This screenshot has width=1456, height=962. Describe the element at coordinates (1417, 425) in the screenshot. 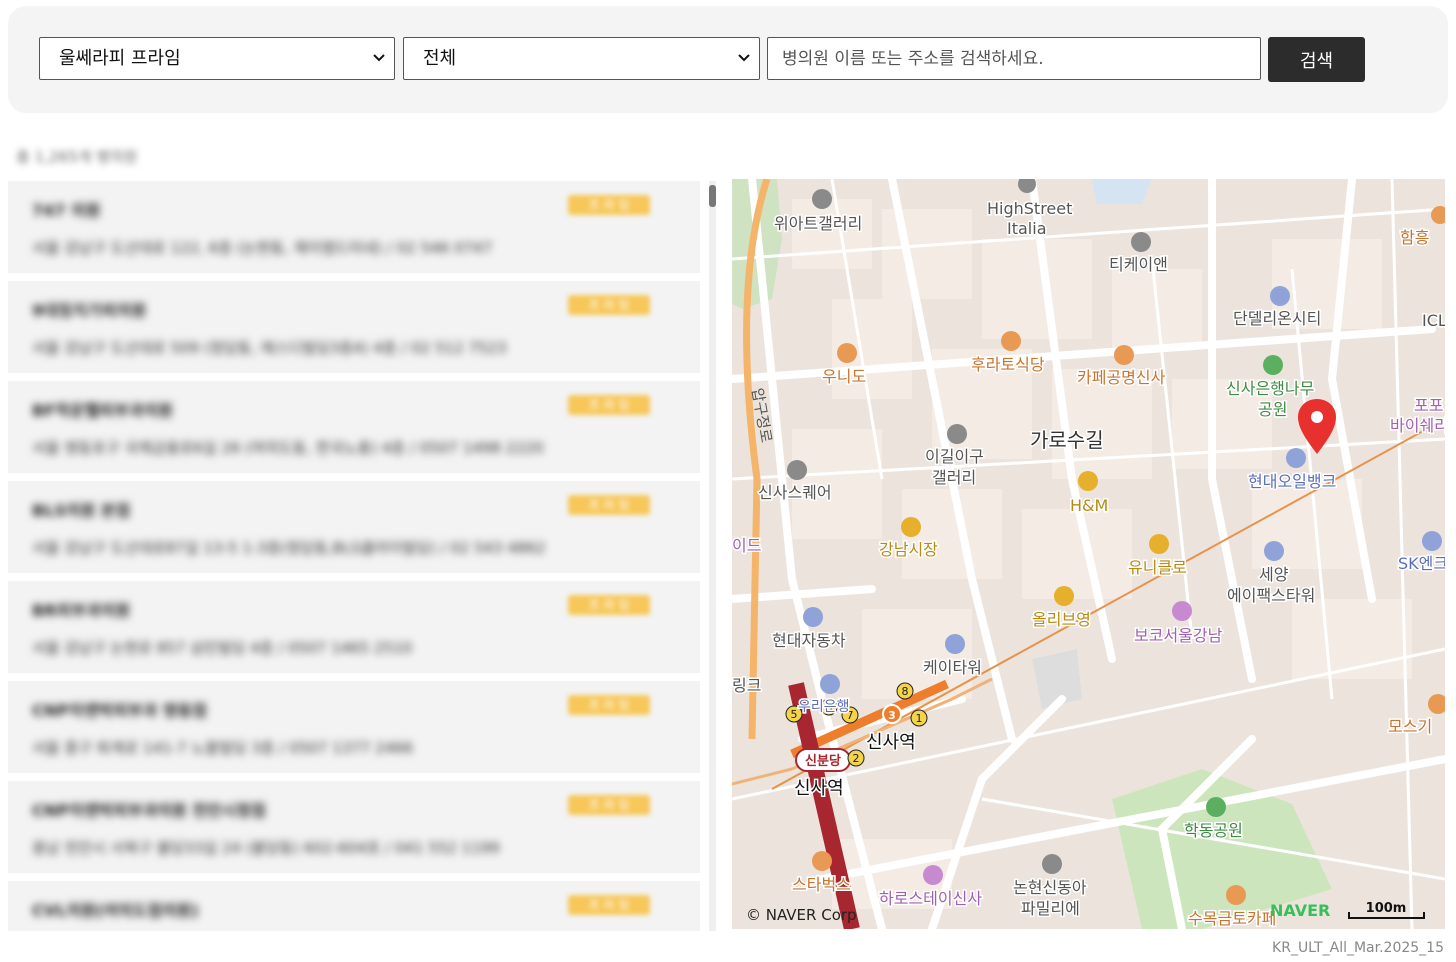

I see `map-label: 바이쉐리` at that location.